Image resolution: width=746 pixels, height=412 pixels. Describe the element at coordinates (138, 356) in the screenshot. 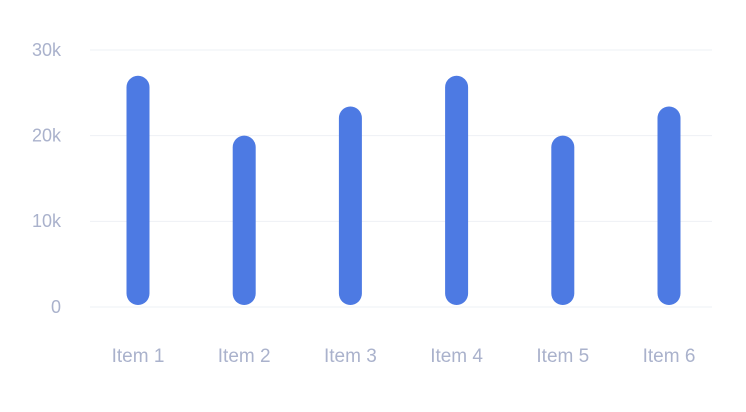

I see `x-category-label: Item 1` at that location.